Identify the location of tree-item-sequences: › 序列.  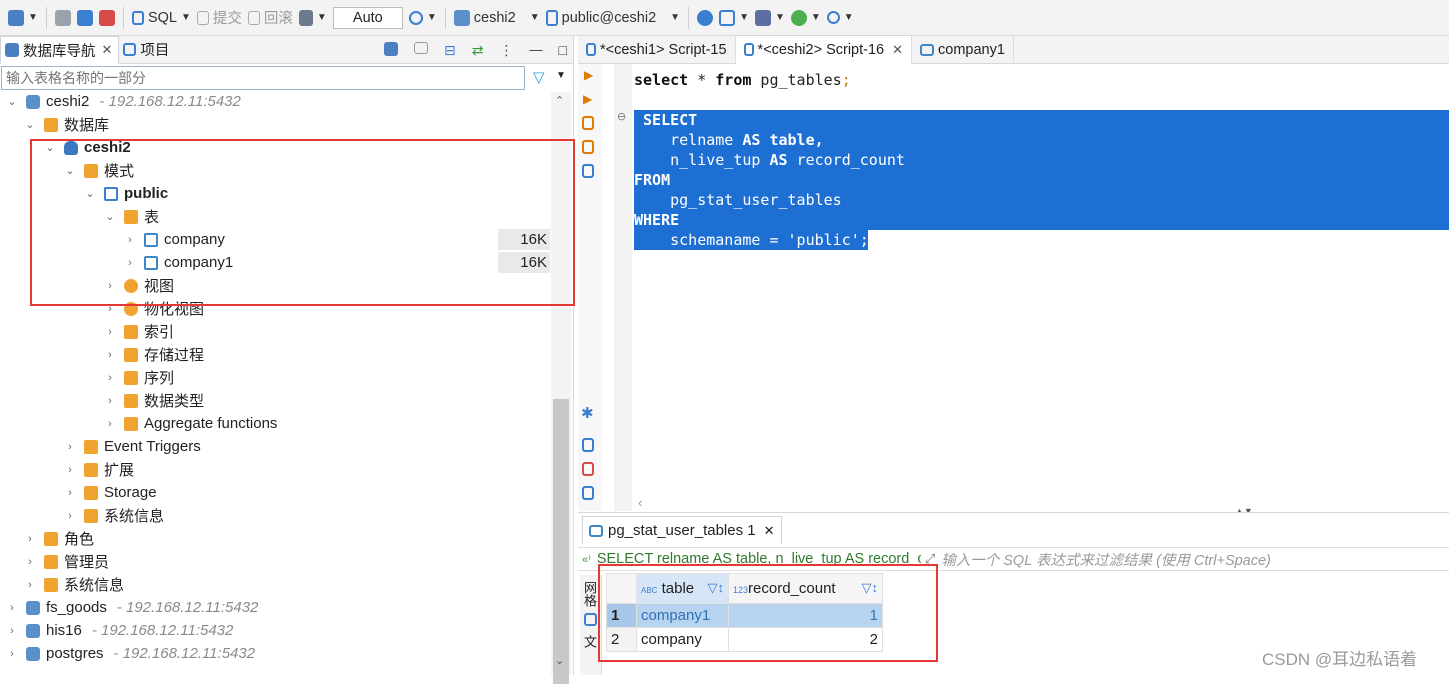
(139, 377).